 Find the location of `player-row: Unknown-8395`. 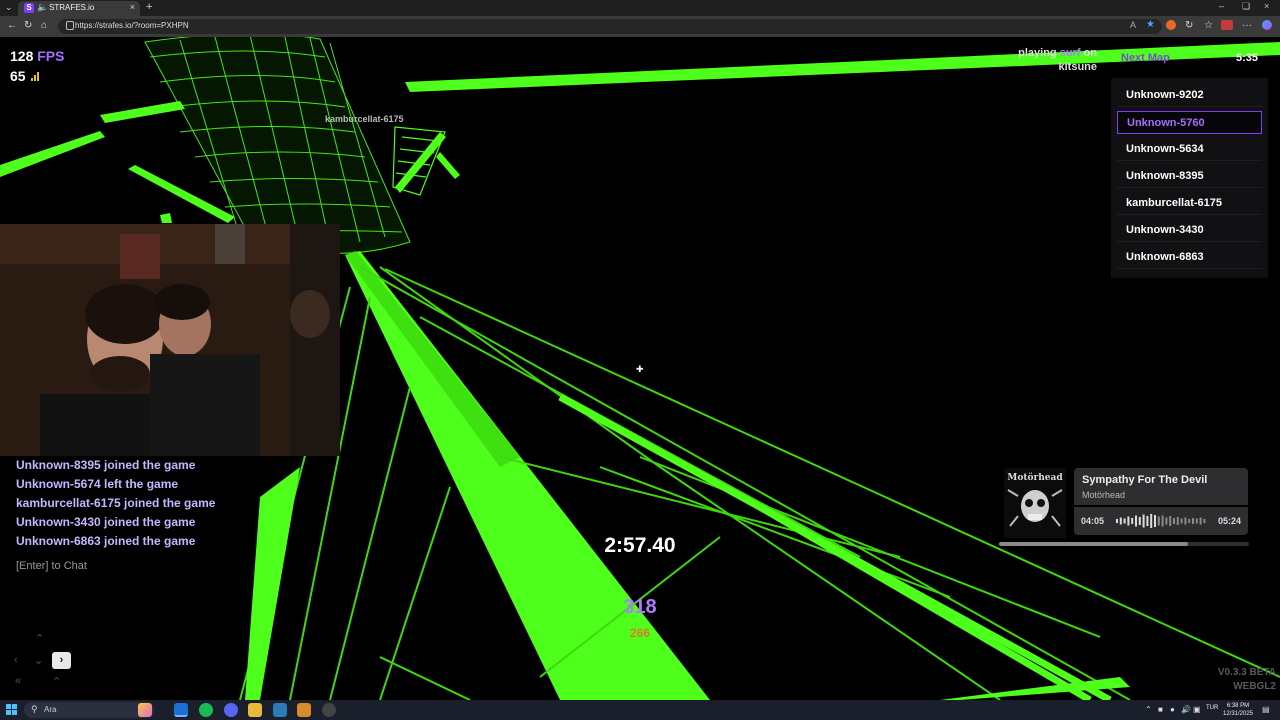

player-row: Unknown-8395 is located at coordinates (1189, 176).